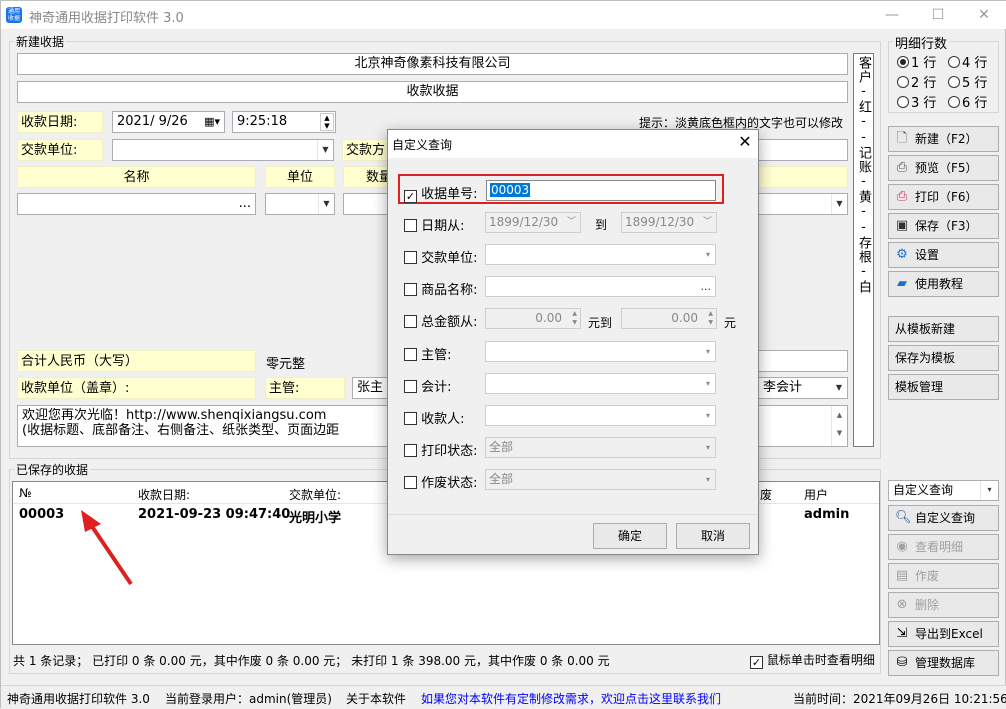 This screenshot has width=1006, height=709. What do you see at coordinates (943, 255) in the screenshot?
I see `settings-button: ⚙ 设置` at bounding box center [943, 255].